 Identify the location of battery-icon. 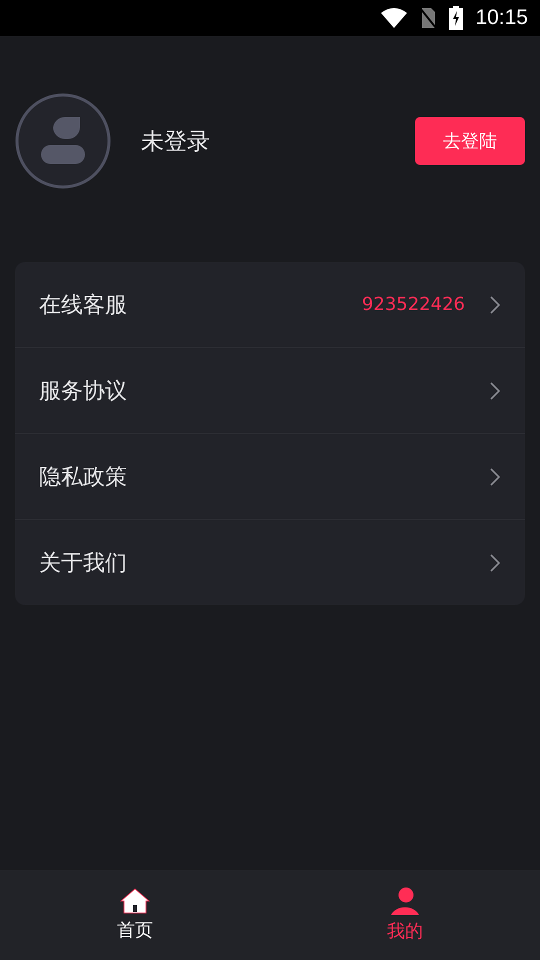
(456, 18).